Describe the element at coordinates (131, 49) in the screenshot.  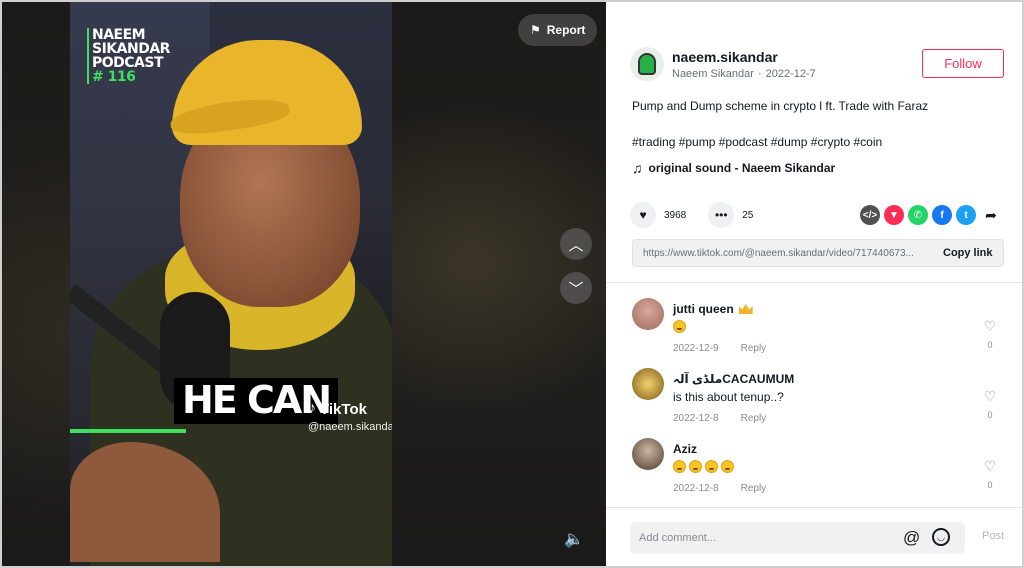
I see `logo-line-2: SIKANDAR` at that location.